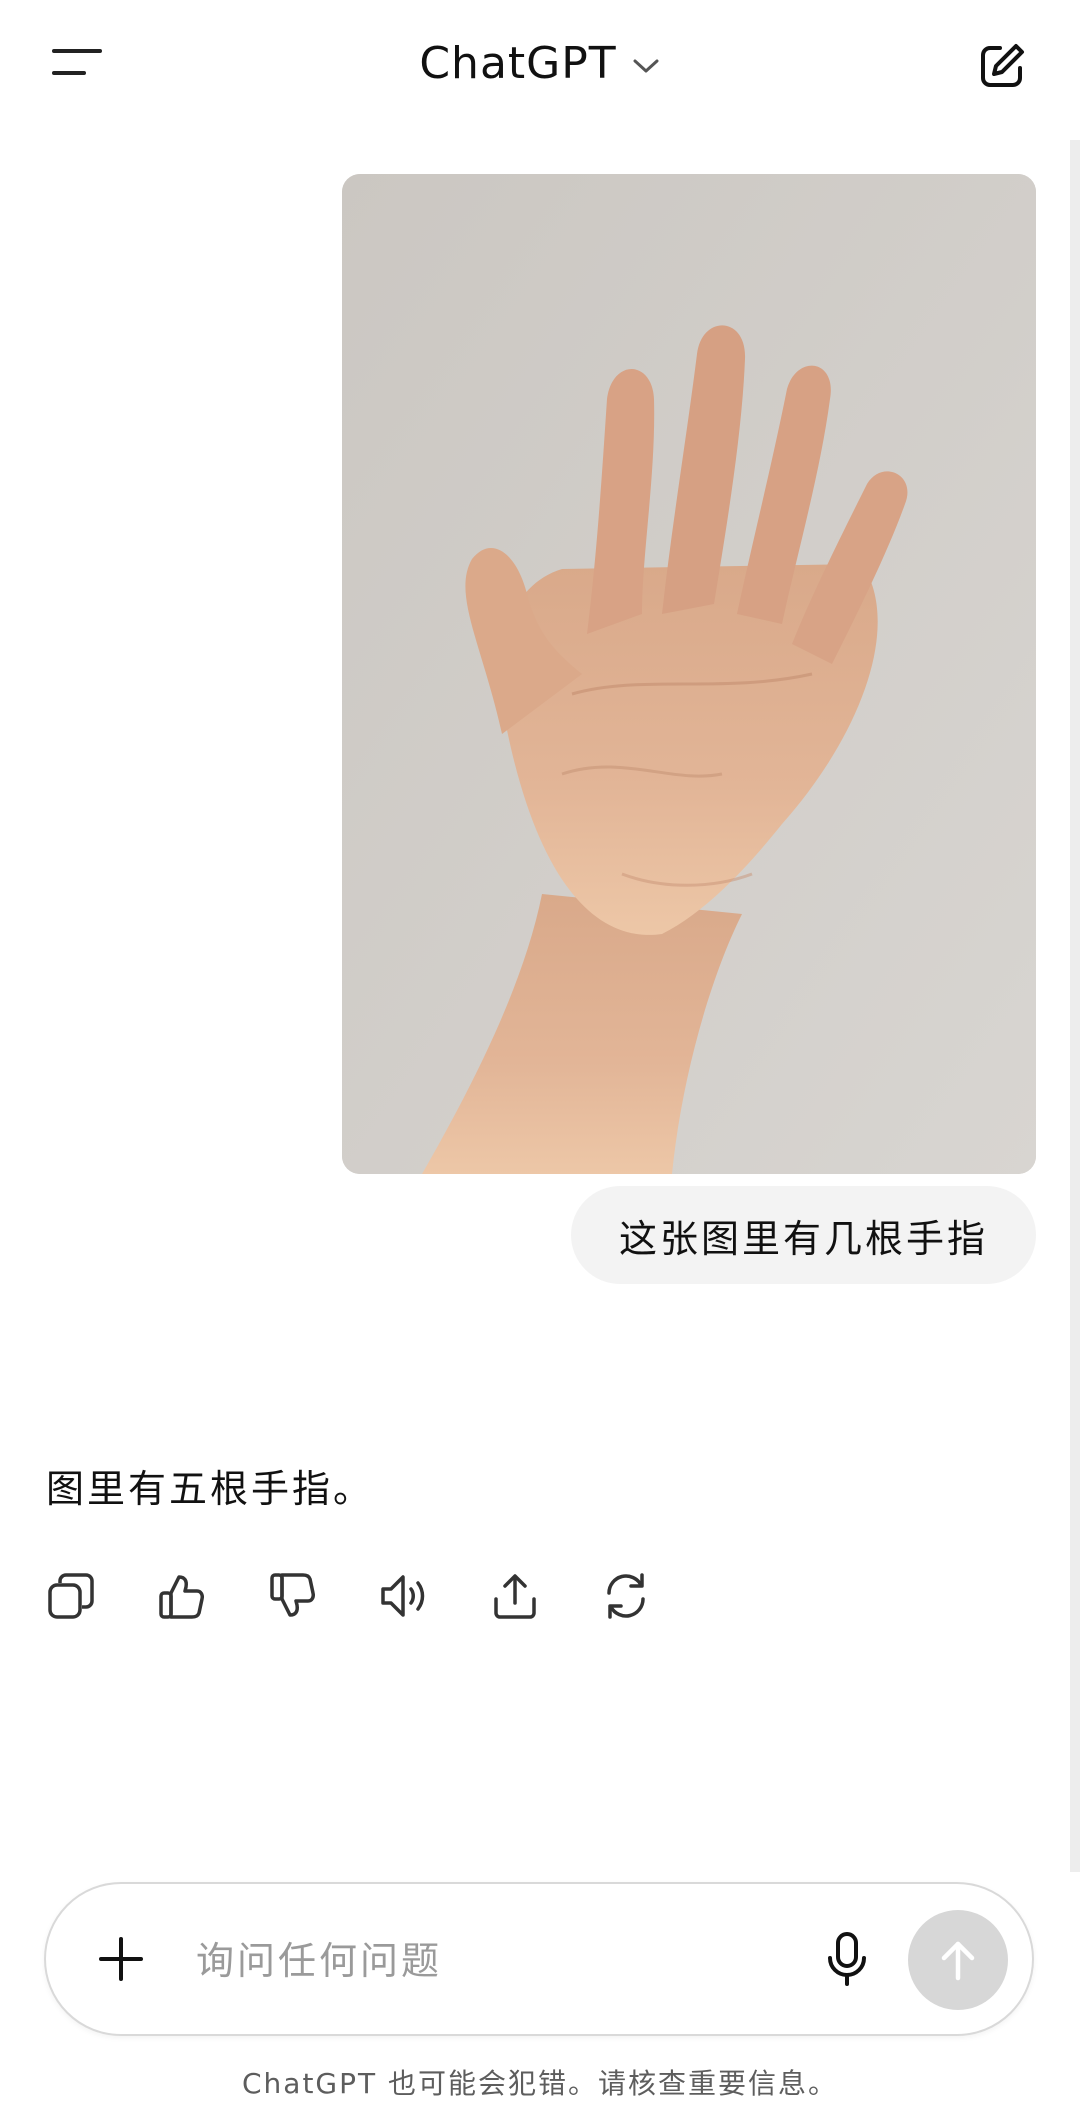 Image resolution: width=1080 pixels, height=2127 pixels. What do you see at coordinates (803, 1238) in the screenshot?
I see `user-message-text: 这张图里有几根手指` at bounding box center [803, 1238].